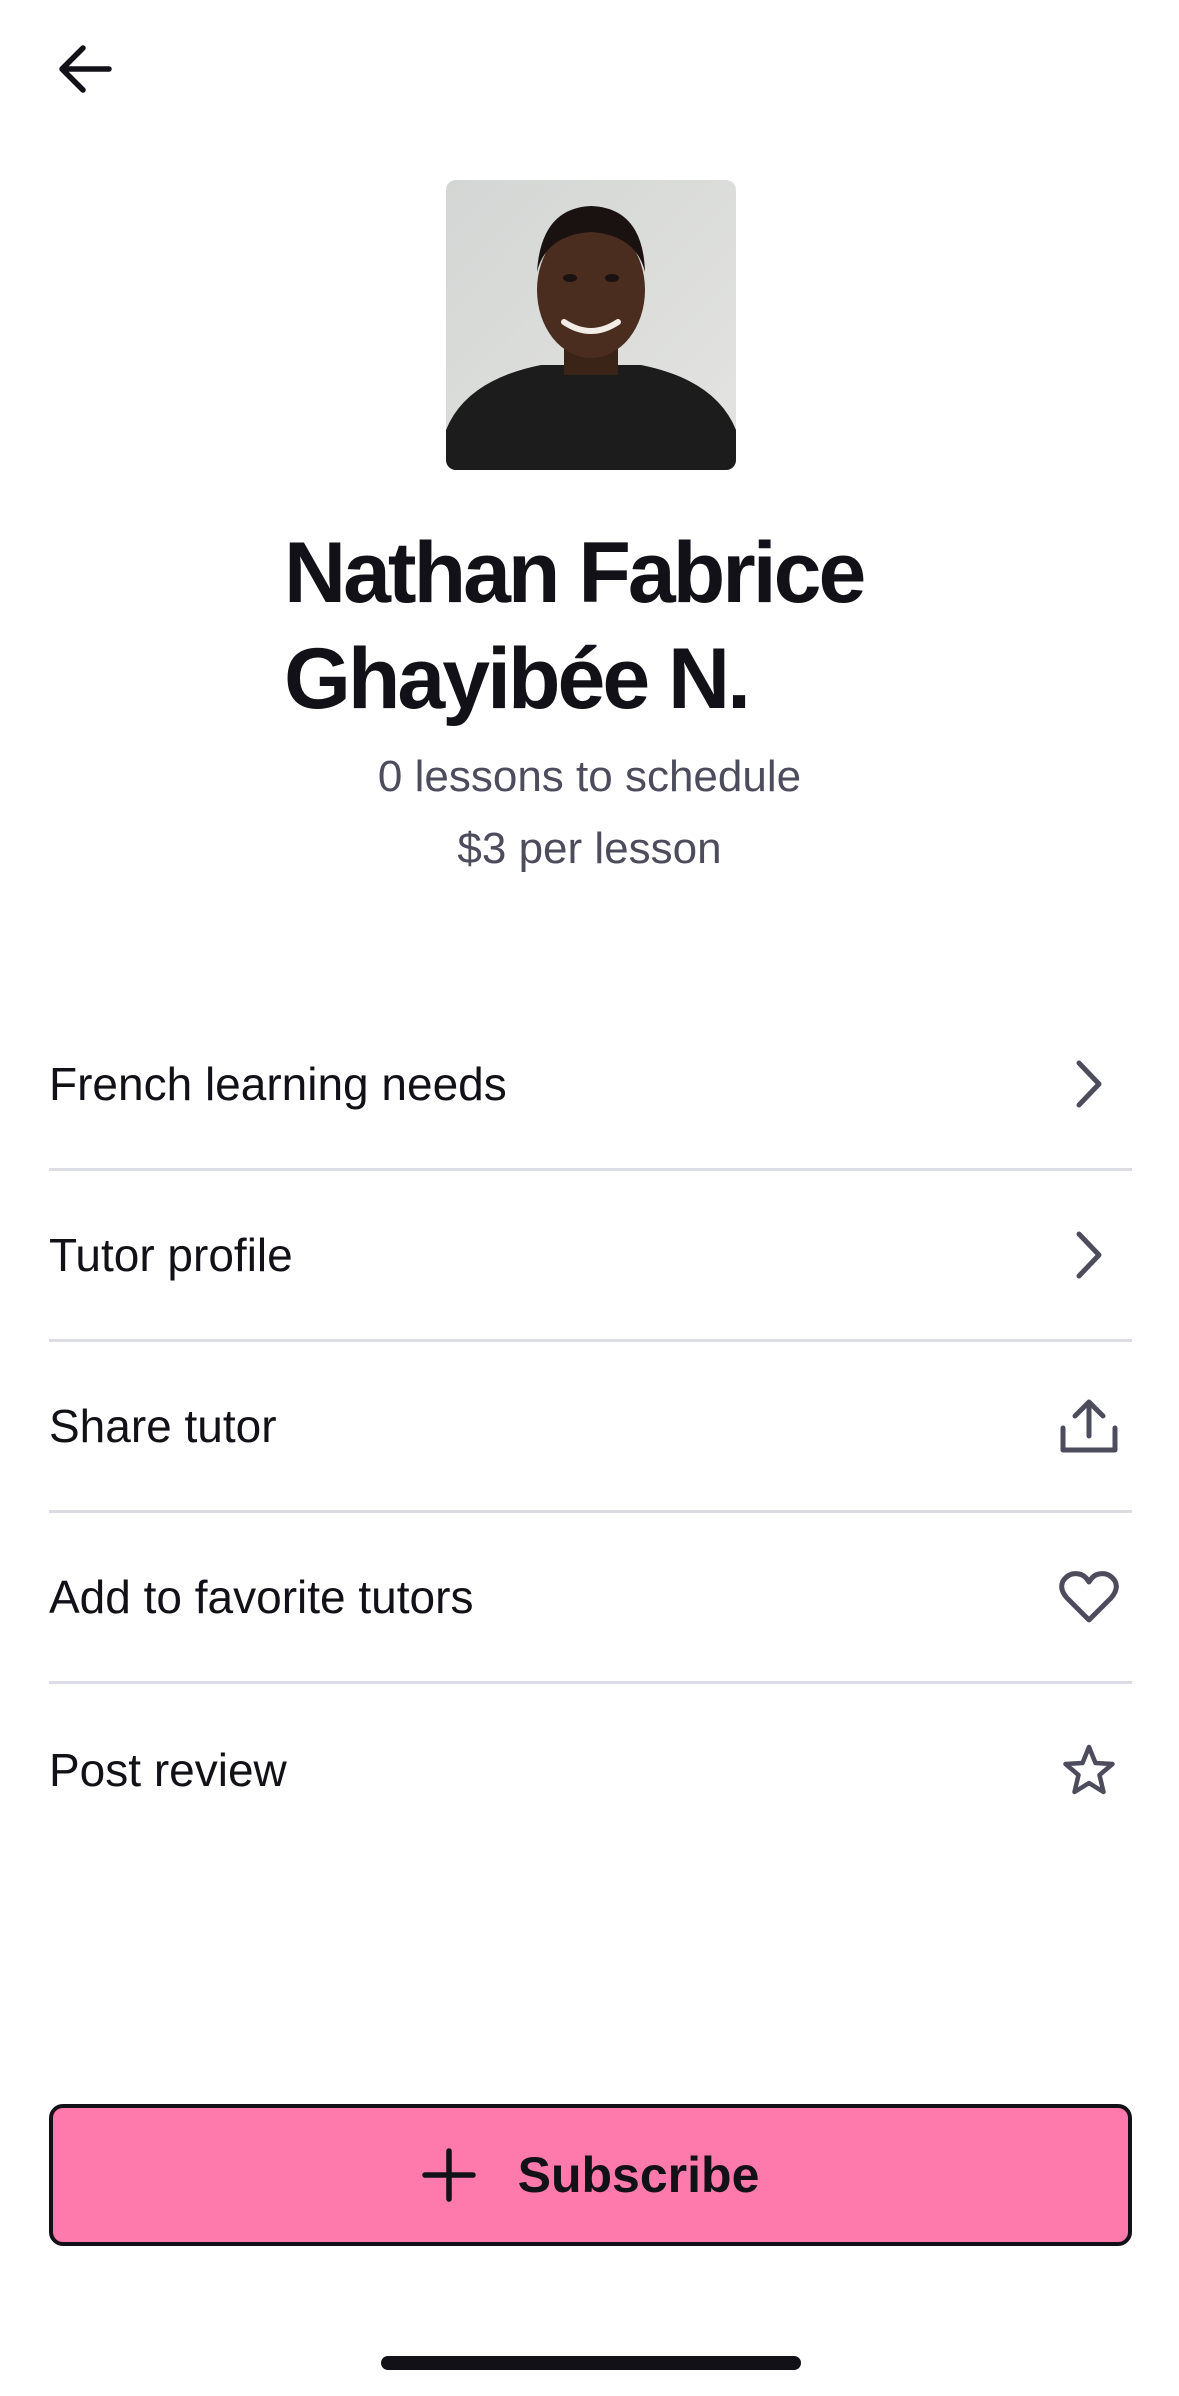 The image size is (1179, 2396). I want to click on menu-item-french-learning-needs: French learning needs, so click(590, 1085).